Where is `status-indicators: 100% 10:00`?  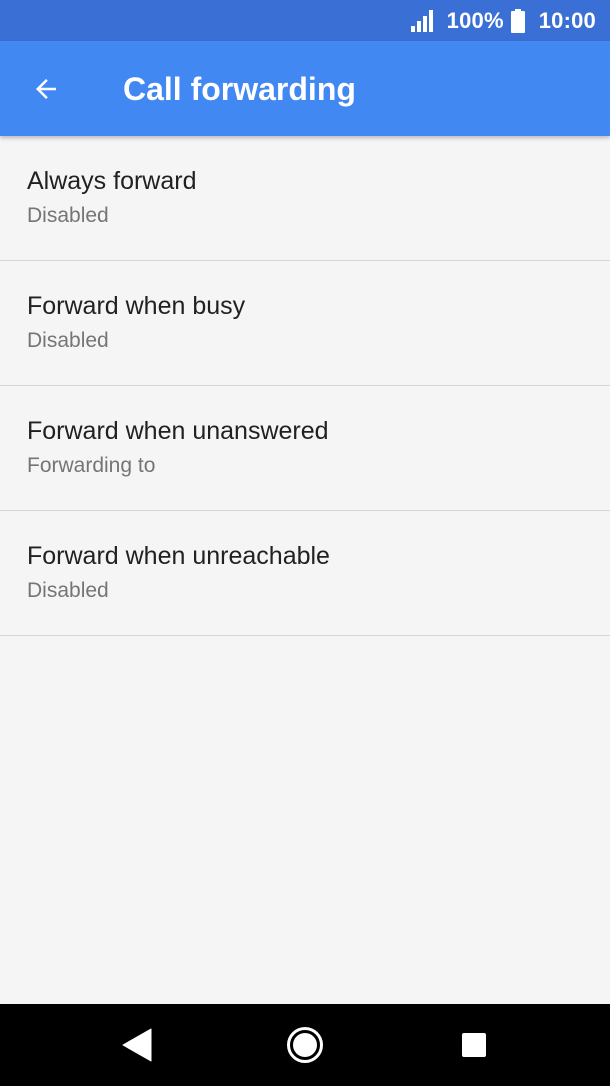
status-indicators: 100% 10:00 is located at coordinates (503, 20).